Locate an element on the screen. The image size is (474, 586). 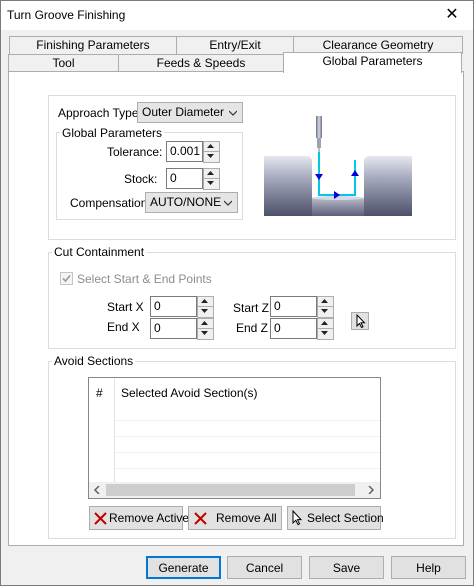
end-z-label: End Z is located at coordinates (252, 328).